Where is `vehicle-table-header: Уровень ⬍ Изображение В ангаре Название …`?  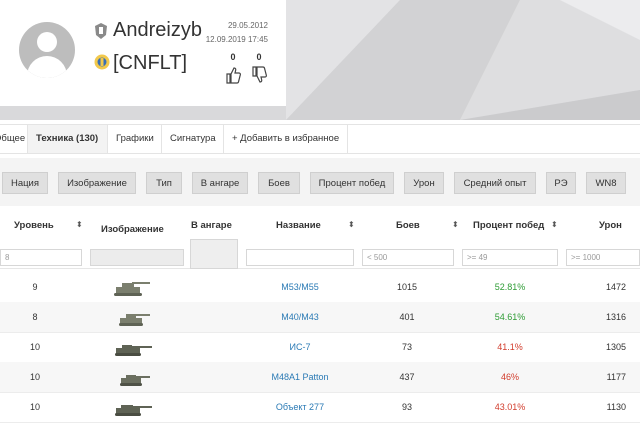 vehicle-table-header: Уровень ⬍ Изображение В ангаре Название … is located at coordinates (320, 239).